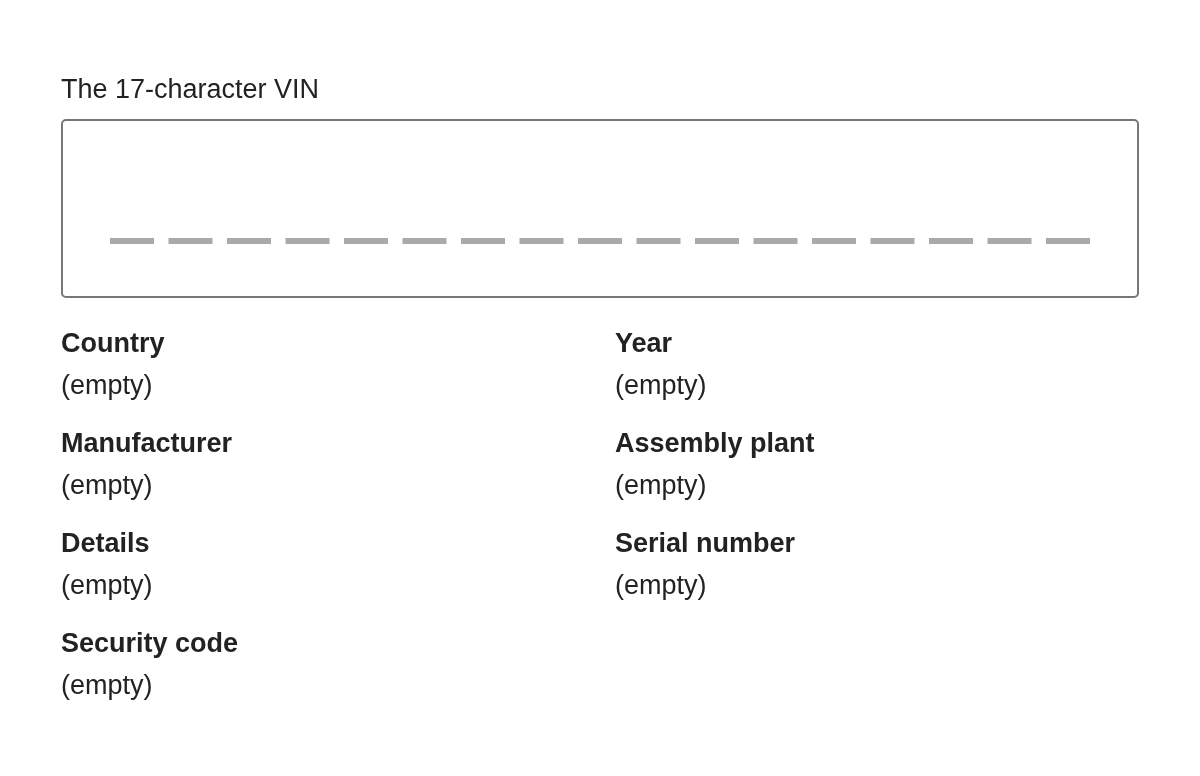 The image size is (1200, 776). Describe the element at coordinates (705, 543) in the screenshot. I see `decoded-field-label: Serial number` at that location.